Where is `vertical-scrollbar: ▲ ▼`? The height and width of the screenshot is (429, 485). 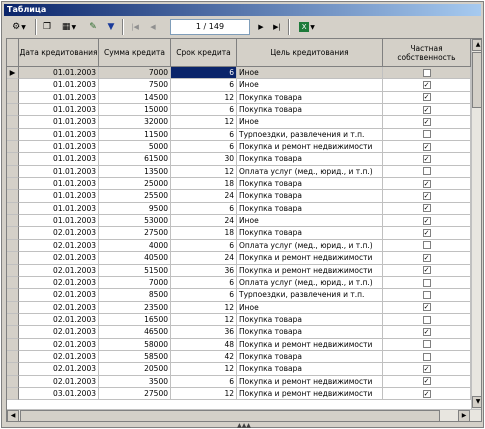
vertical-scrollbar: ▲ ▼ is located at coordinates (476, 224).